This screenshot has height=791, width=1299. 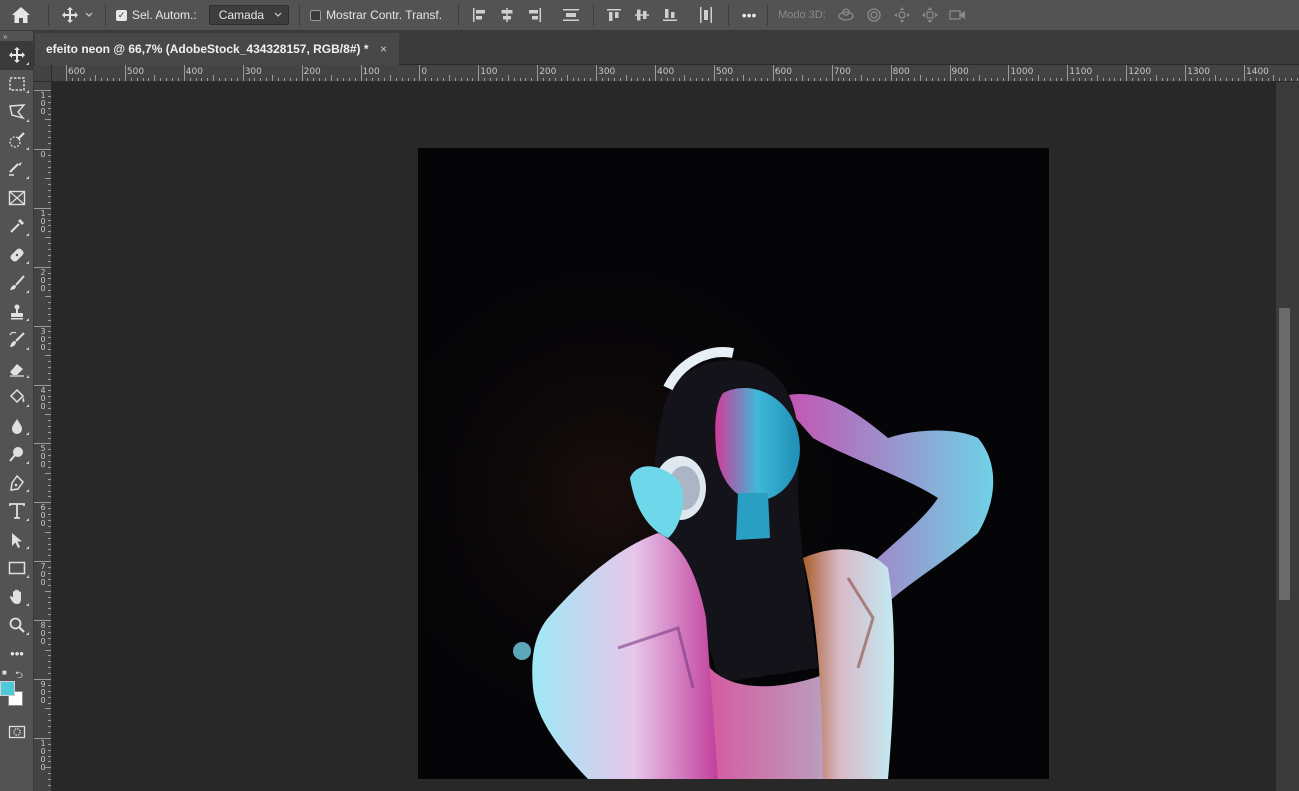 I want to click on vertical-ruler: 10001002003004005006007008009001000, so click(x=43, y=436).